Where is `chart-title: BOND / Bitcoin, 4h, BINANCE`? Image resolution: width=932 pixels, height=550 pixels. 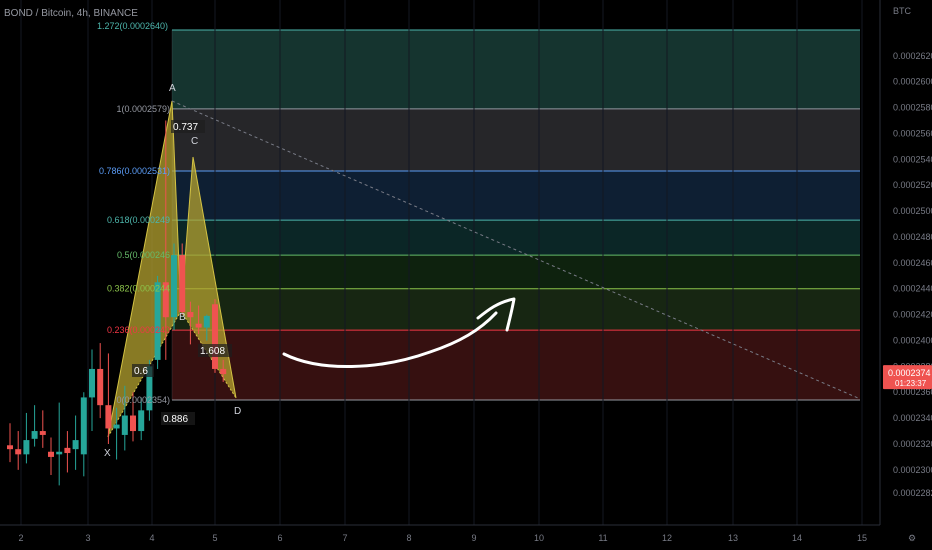
chart-title: BOND / Bitcoin, 4h, BINANCE is located at coordinates (71, 13).